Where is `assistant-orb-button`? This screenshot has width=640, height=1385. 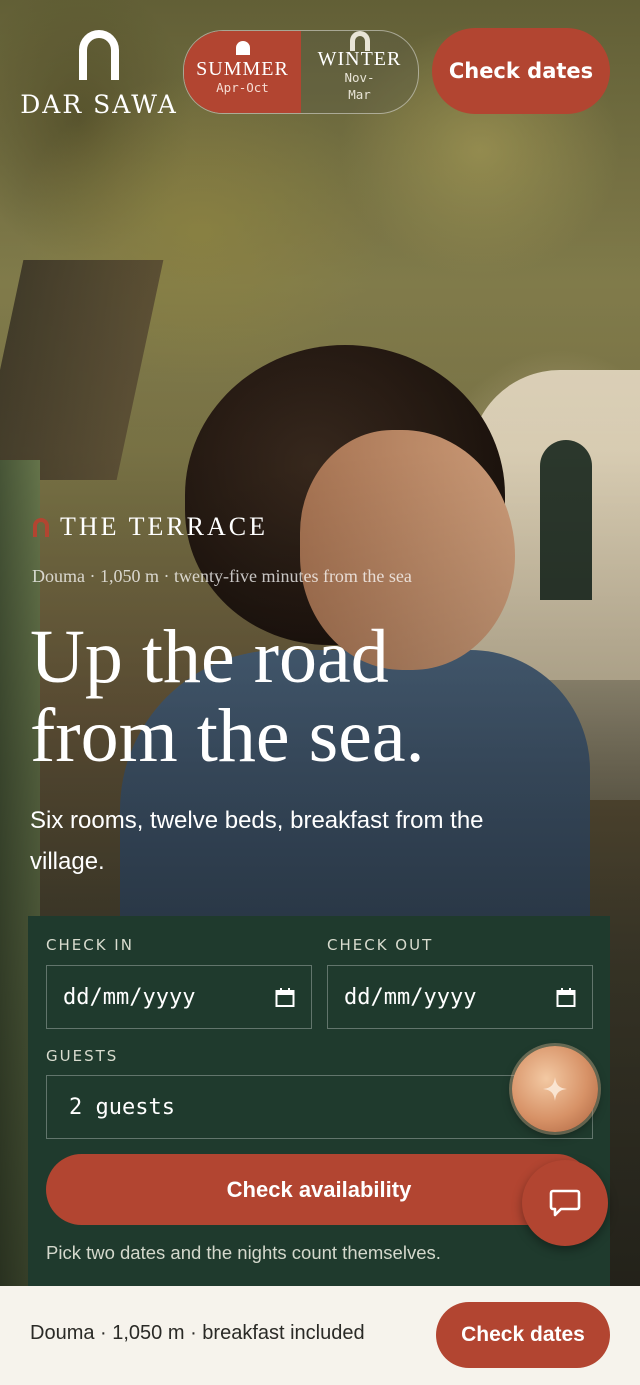 assistant-orb-button is located at coordinates (555, 1089).